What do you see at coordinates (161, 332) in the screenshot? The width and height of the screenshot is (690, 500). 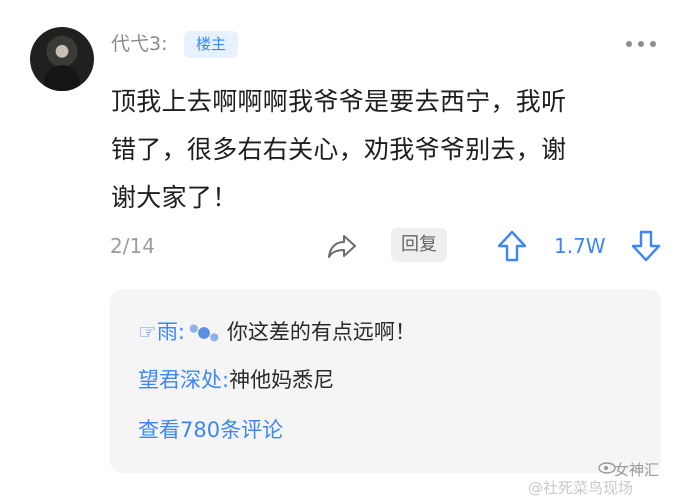 I see `comment-author: ☞雨:` at bounding box center [161, 332].